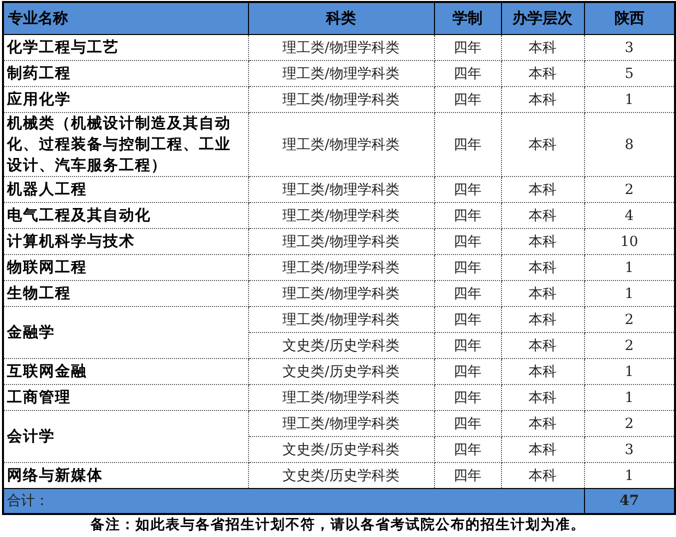 The width and height of the screenshot is (676, 537). What do you see at coordinates (341, 18) in the screenshot?
I see `column-header: 科类` at bounding box center [341, 18].